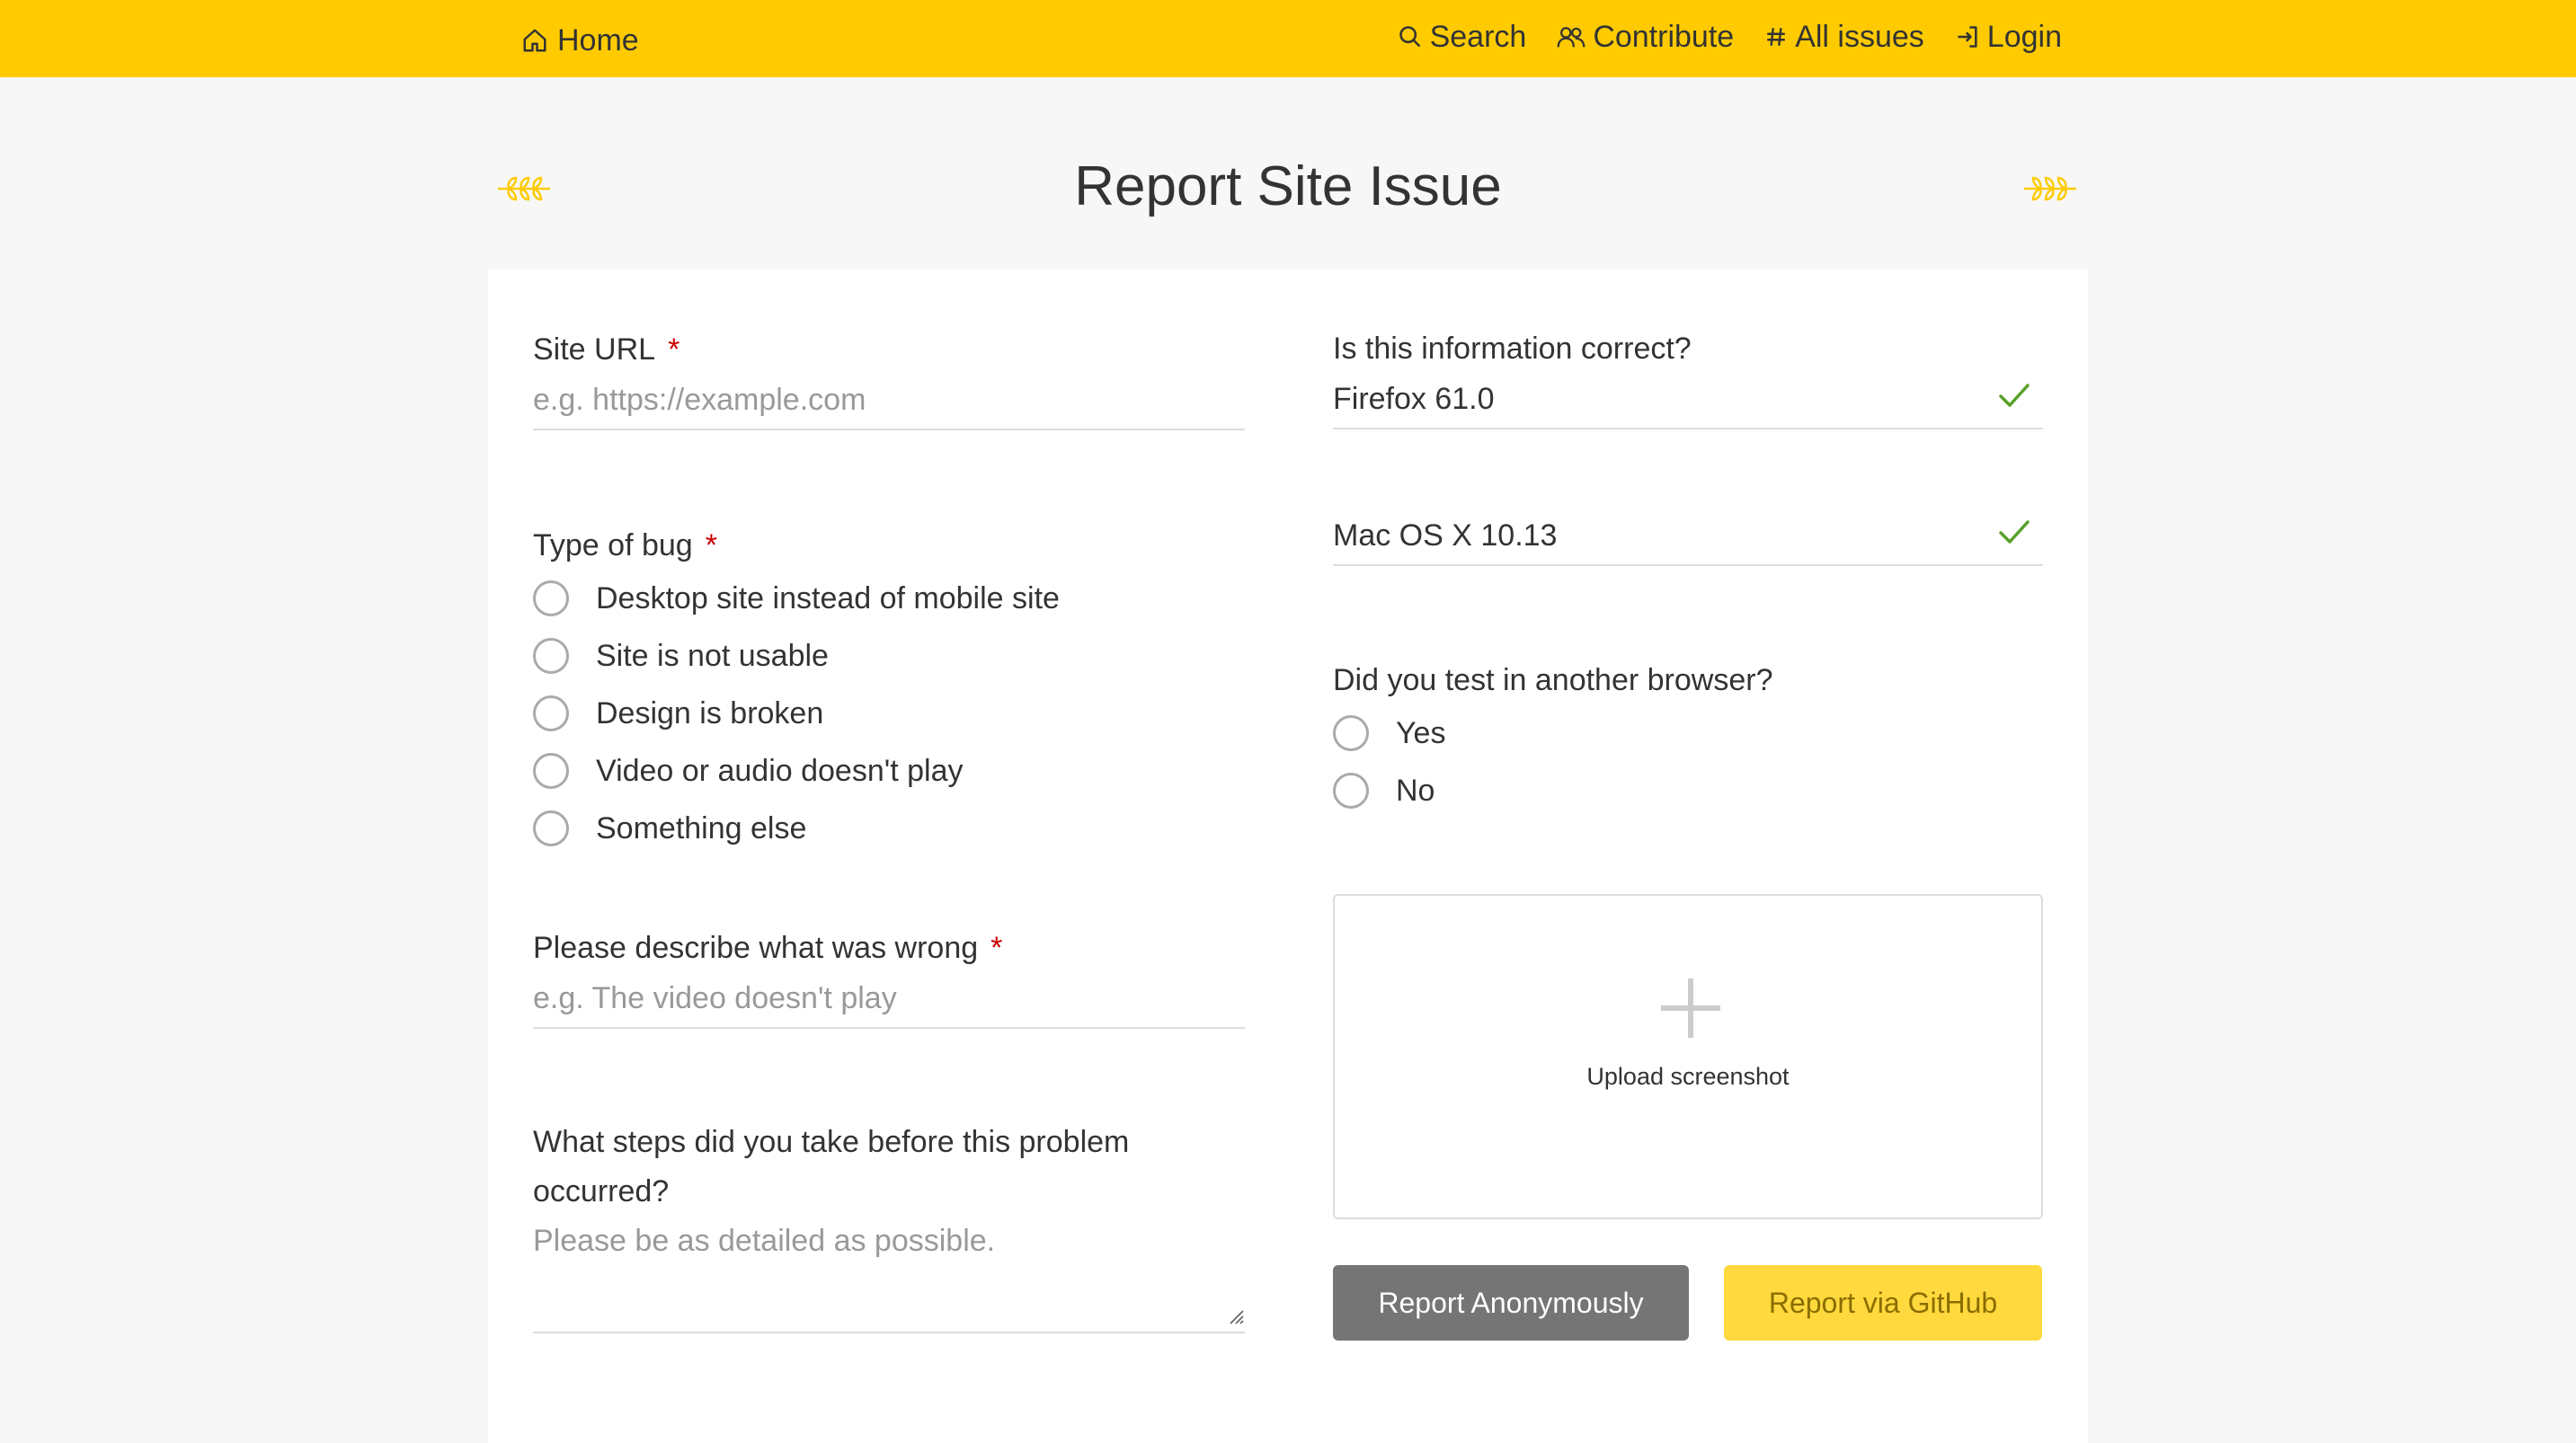 The image size is (2576, 1443). Describe the element at coordinates (1859, 36) in the screenshot. I see `nav-all-issues-label: All issues` at that location.